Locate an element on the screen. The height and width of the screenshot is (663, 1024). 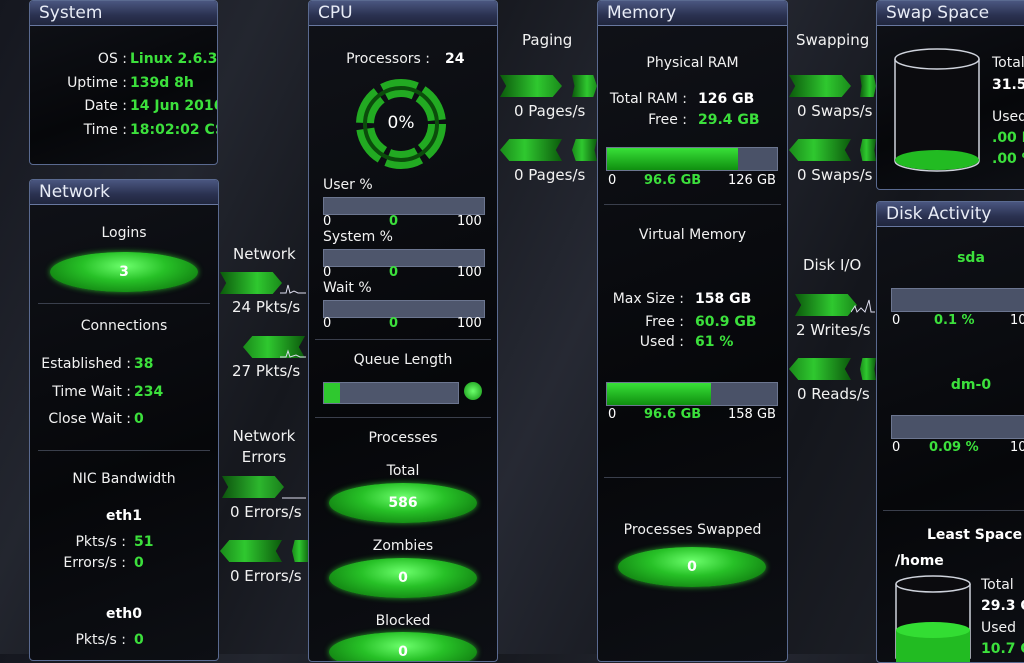
total-processes-label: Total is located at coordinates (403, 471).